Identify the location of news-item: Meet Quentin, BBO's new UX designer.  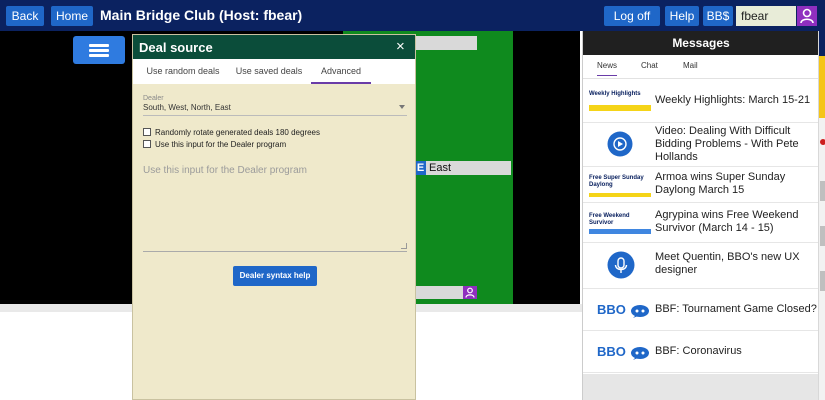
(701, 266).